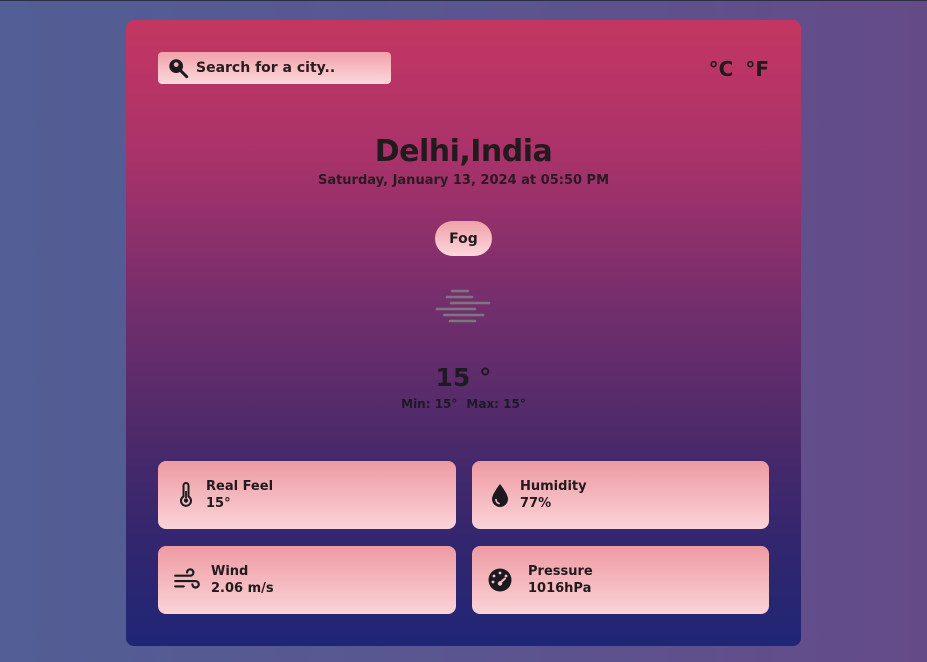 The height and width of the screenshot is (662, 927). I want to click on city-name: Delhi,India, so click(463, 151).